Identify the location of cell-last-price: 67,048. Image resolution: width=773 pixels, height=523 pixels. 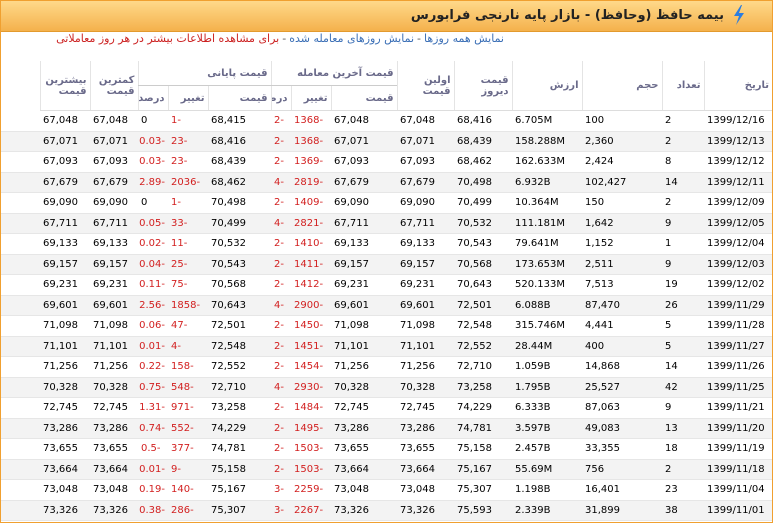
(364, 121).